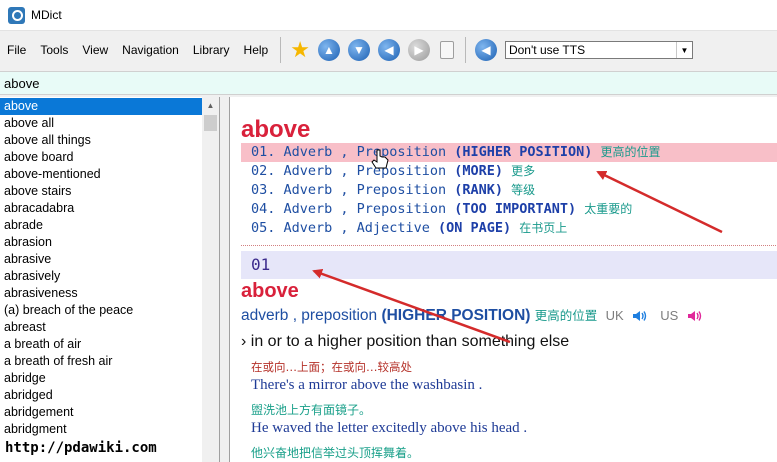  Describe the element at coordinates (309, 315) in the screenshot. I see `section-pos: adverb , preposition` at that location.